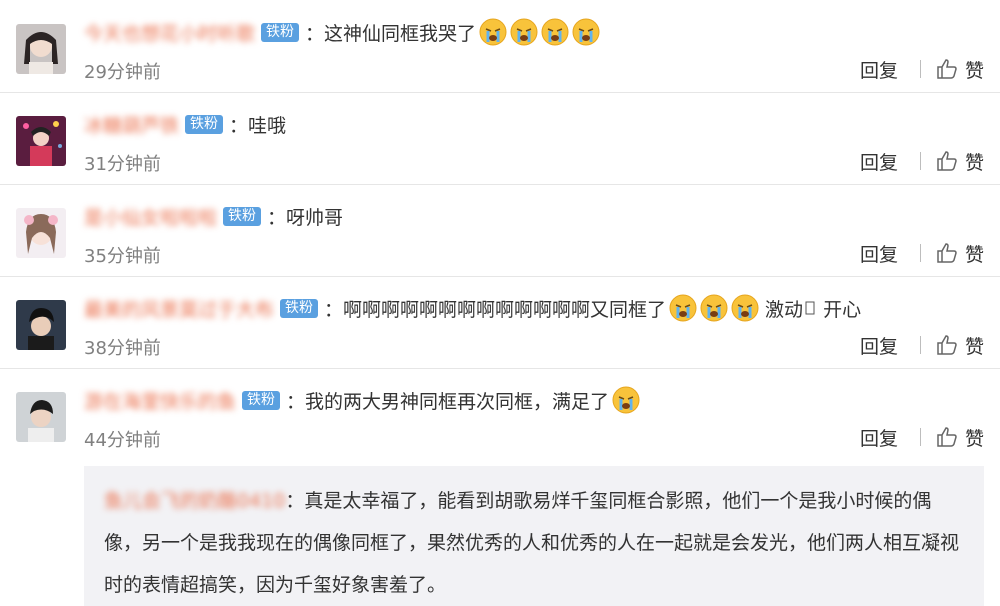  I want to click on missing-glyph-icon, so click(810, 308).